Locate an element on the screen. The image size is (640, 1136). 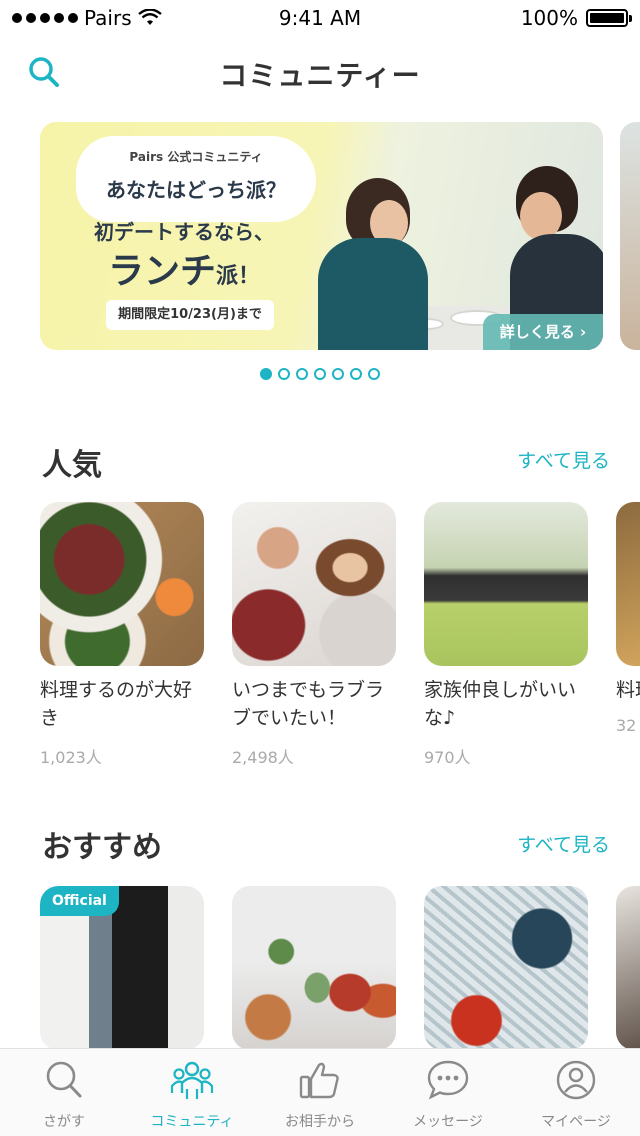
woman-body-illustration is located at coordinates (373, 294).